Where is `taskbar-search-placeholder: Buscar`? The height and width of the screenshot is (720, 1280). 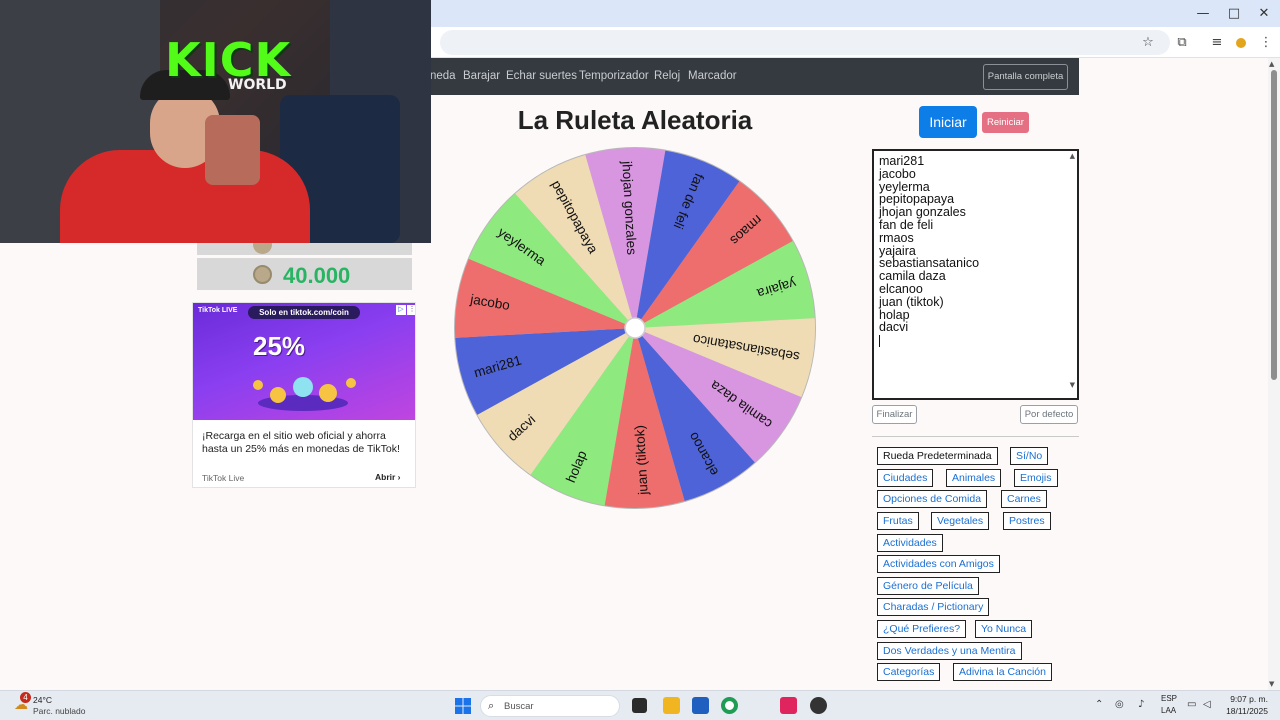
taskbar-search-placeholder: Buscar is located at coordinates (519, 706).